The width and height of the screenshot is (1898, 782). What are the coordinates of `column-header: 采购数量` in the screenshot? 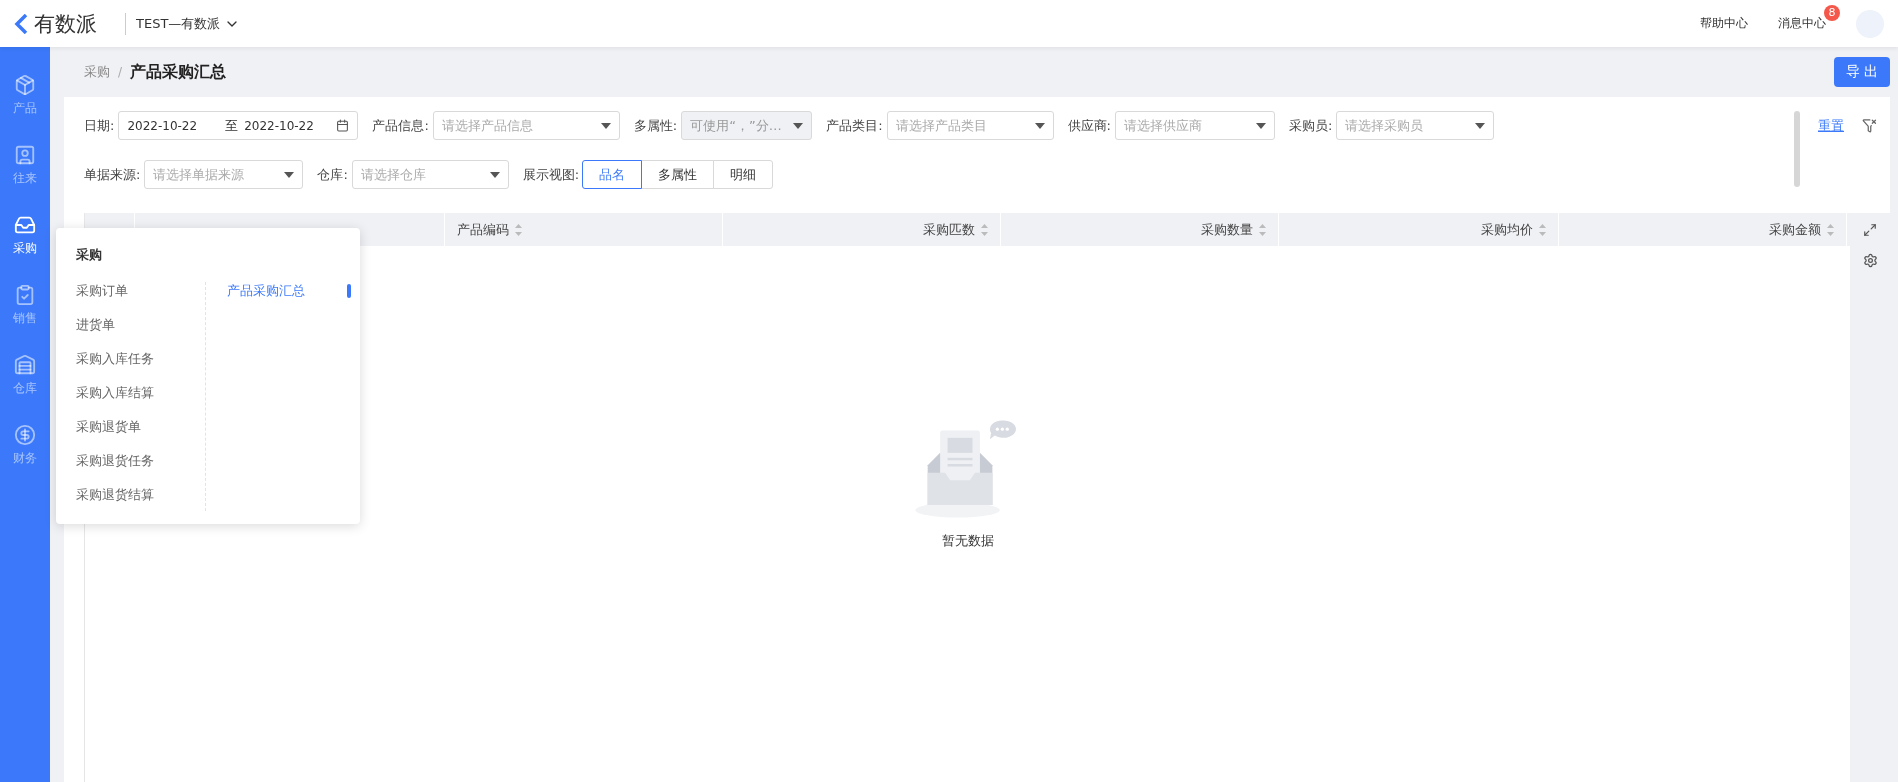 It's located at (1233, 229).